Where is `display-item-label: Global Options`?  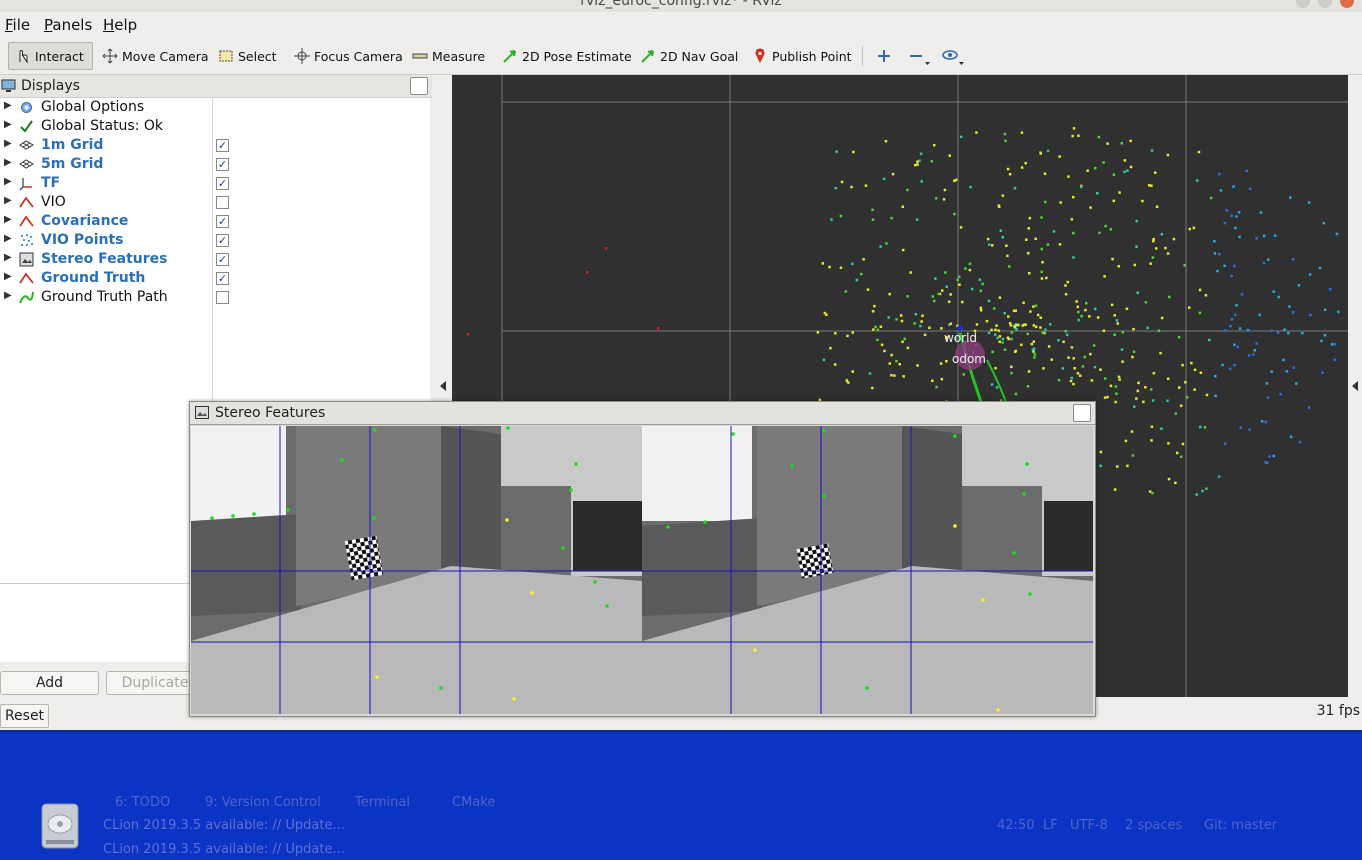 display-item-label: Global Options is located at coordinates (93, 107).